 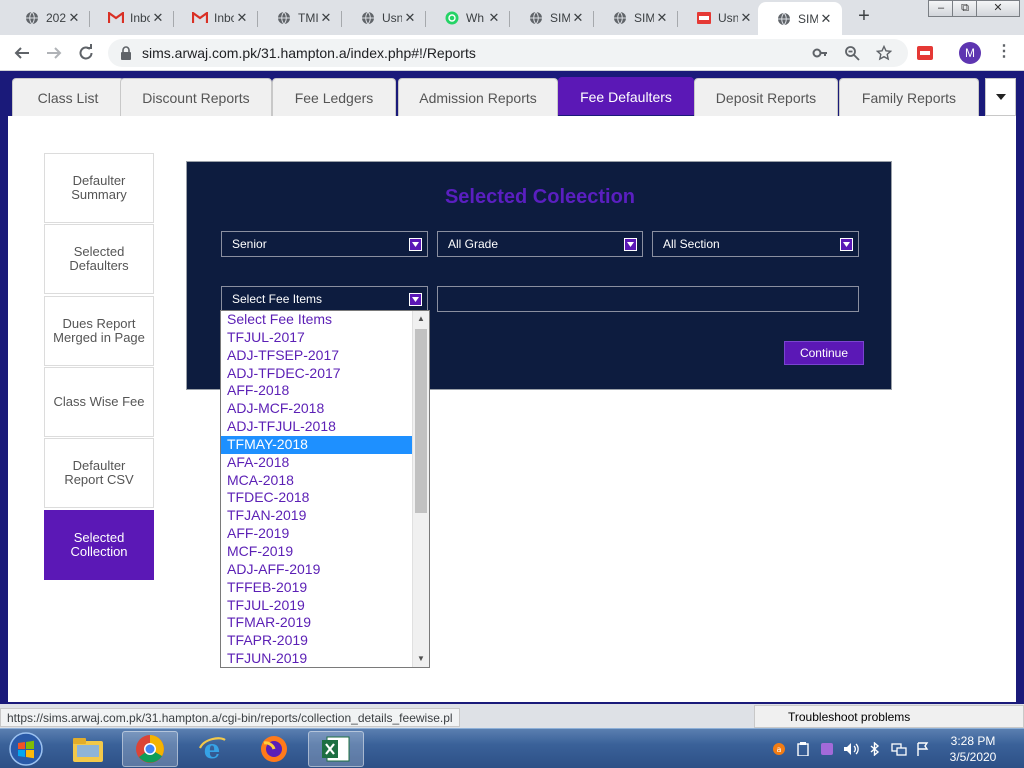 I want to click on back-icon, so click(x=22, y=53).